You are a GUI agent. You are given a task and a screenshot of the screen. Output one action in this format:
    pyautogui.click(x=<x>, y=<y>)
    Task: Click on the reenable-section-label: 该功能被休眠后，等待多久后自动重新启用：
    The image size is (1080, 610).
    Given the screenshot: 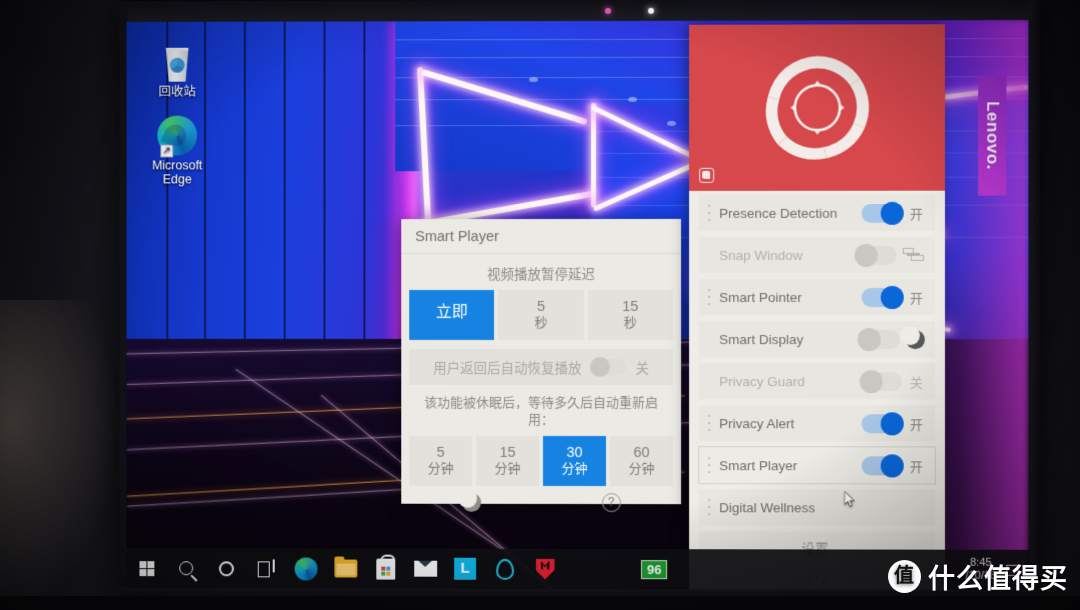 What is the action you would take?
    pyautogui.click(x=541, y=410)
    